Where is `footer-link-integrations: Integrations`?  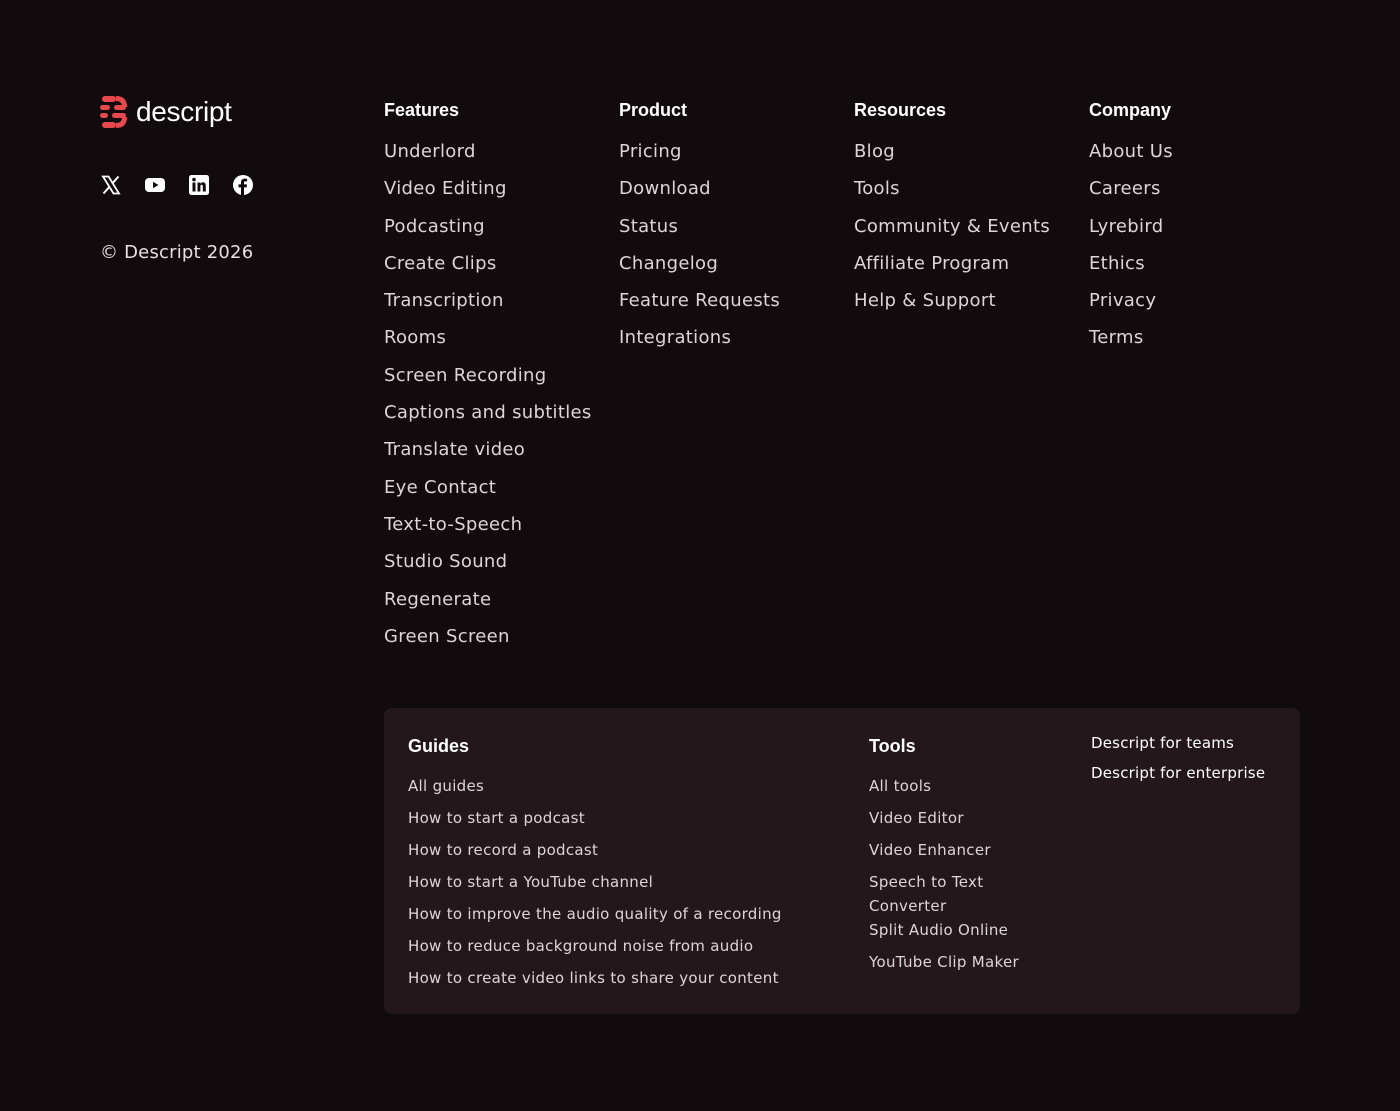 footer-link-integrations: Integrations is located at coordinates (675, 337).